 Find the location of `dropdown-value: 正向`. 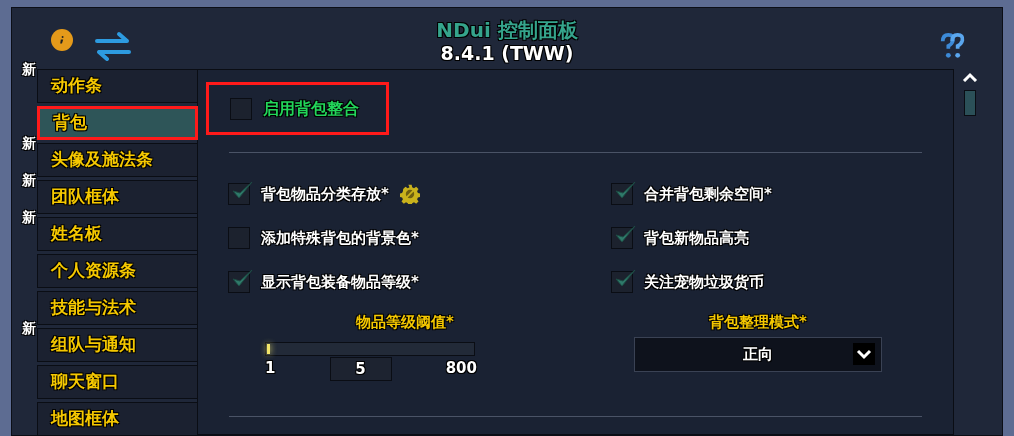

dropdown-value: 正向 is located at coordinates (758, 354).